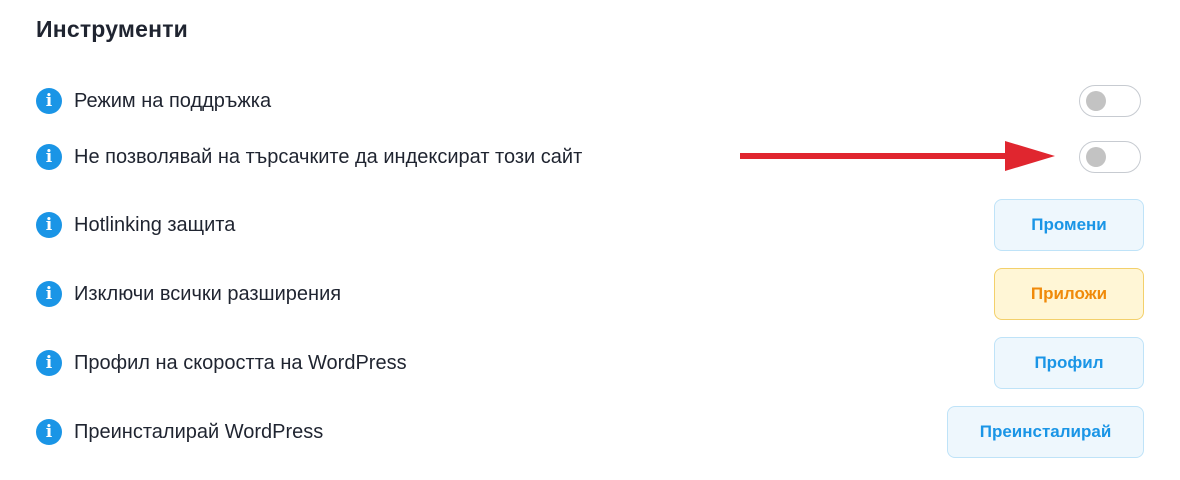 This screenshot has height=480, width=1180. What do you see at coordinates (112, 29) in the screenshot?
I see `section-title: Инструменти` at bounding box center [112, 29].